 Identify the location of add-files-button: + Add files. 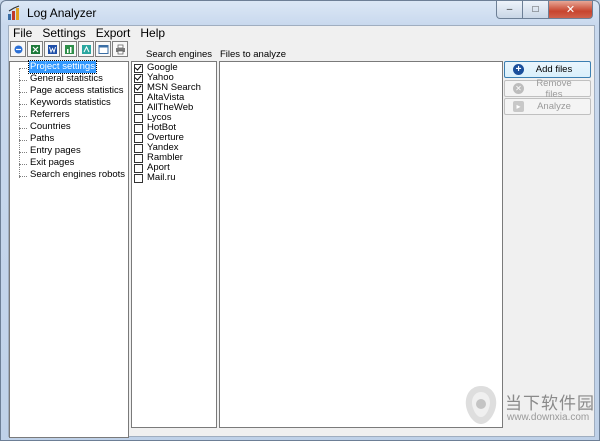
(547, 69).